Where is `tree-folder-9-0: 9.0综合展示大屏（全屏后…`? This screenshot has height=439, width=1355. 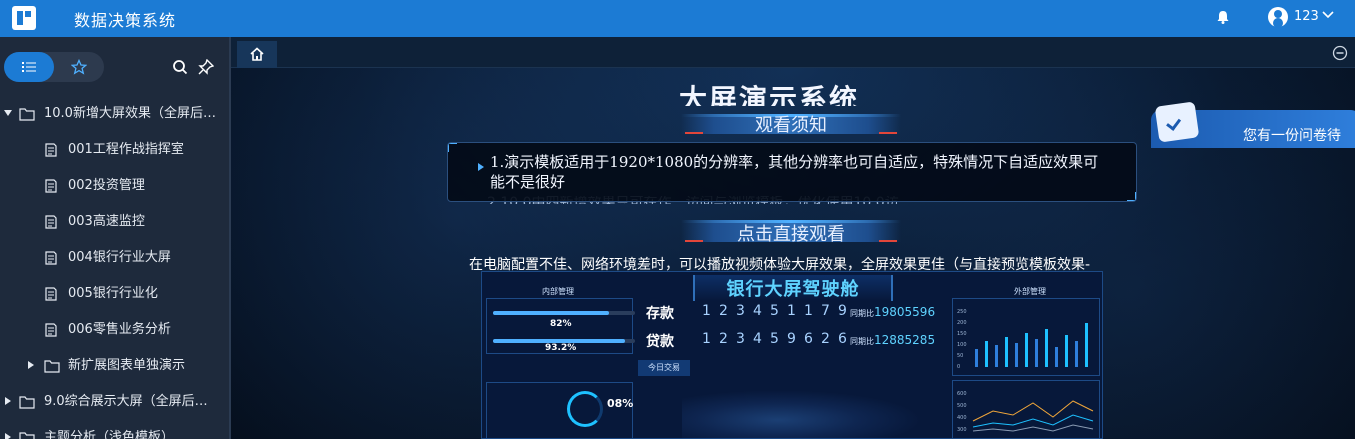 tree-folder-9-0: 9.0综合展示大屏（全屏后… is located at coordinates (114, 402).